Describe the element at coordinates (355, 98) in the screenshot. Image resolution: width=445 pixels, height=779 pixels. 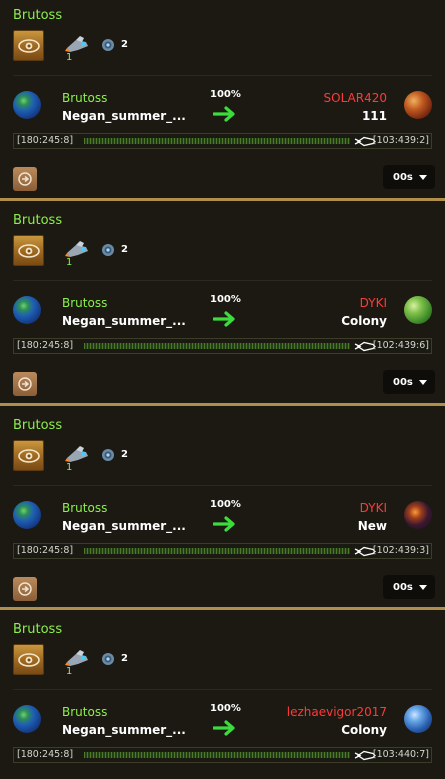
I see `target-player-name: SOLAR420` at that location.